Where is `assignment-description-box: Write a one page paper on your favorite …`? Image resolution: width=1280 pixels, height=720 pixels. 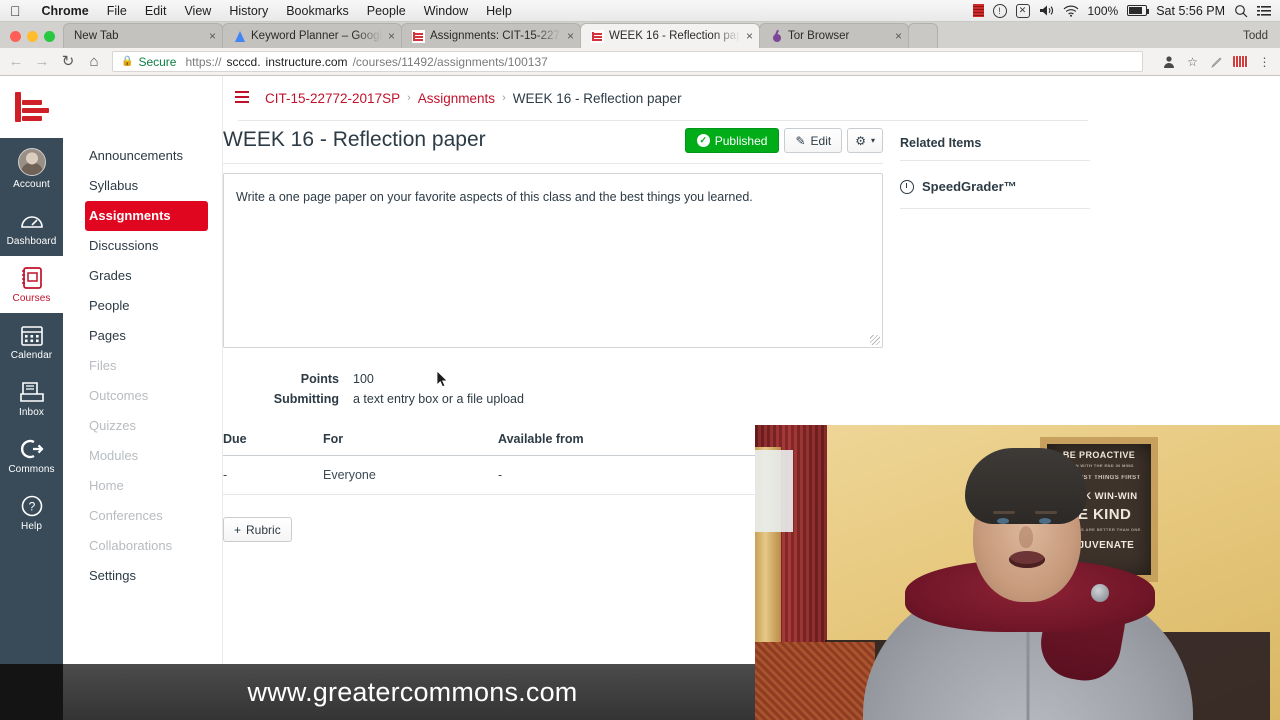
assignment-description-box: Write a one page paper on your favorite … is located at coordinates (553, 260).